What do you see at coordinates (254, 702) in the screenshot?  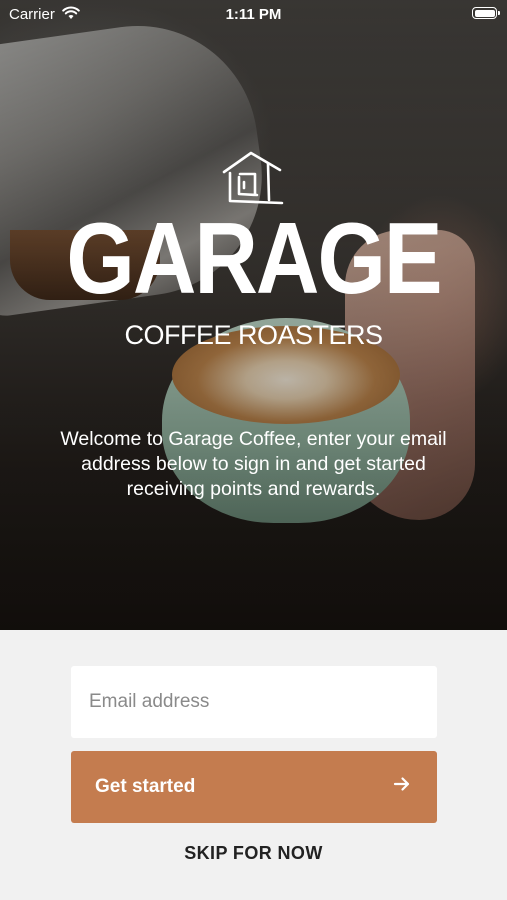 I see `email-field` at bounding box center [254, 702].